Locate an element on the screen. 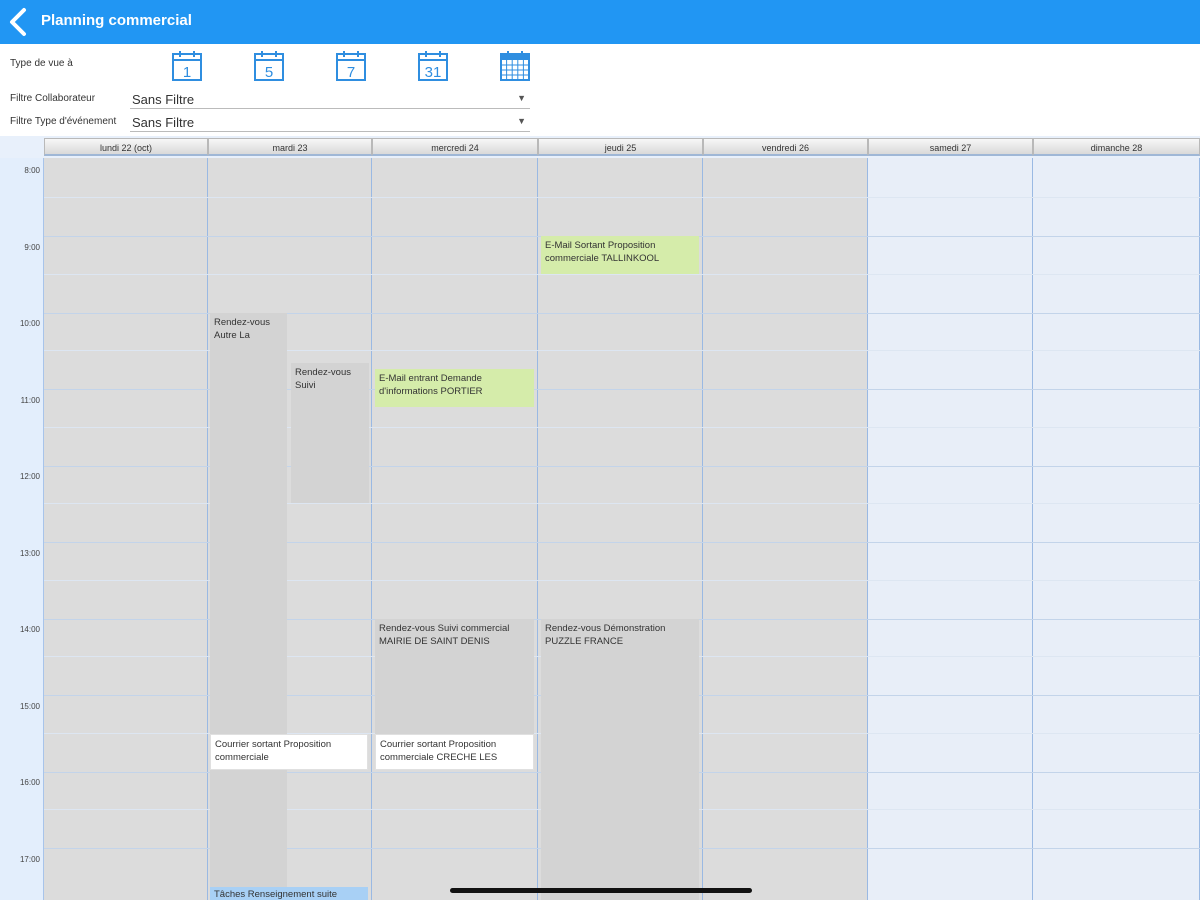 The width and height of the screenshot is (1200, 900). calendar-month-icon: 31 is located at coordinates (433, 66).